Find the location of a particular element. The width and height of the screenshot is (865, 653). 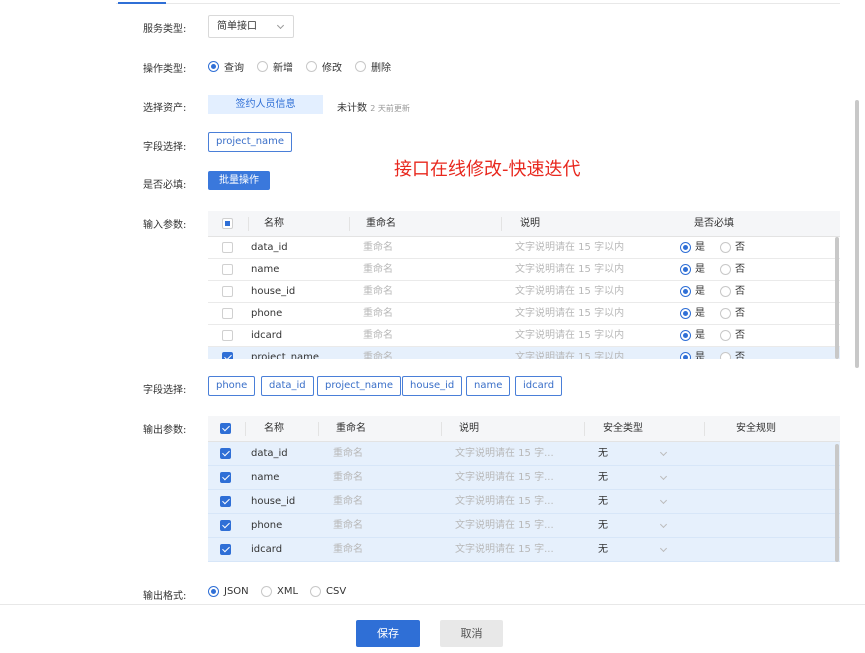

radio-op-add: 新增 is located at coordinates (275, 66).